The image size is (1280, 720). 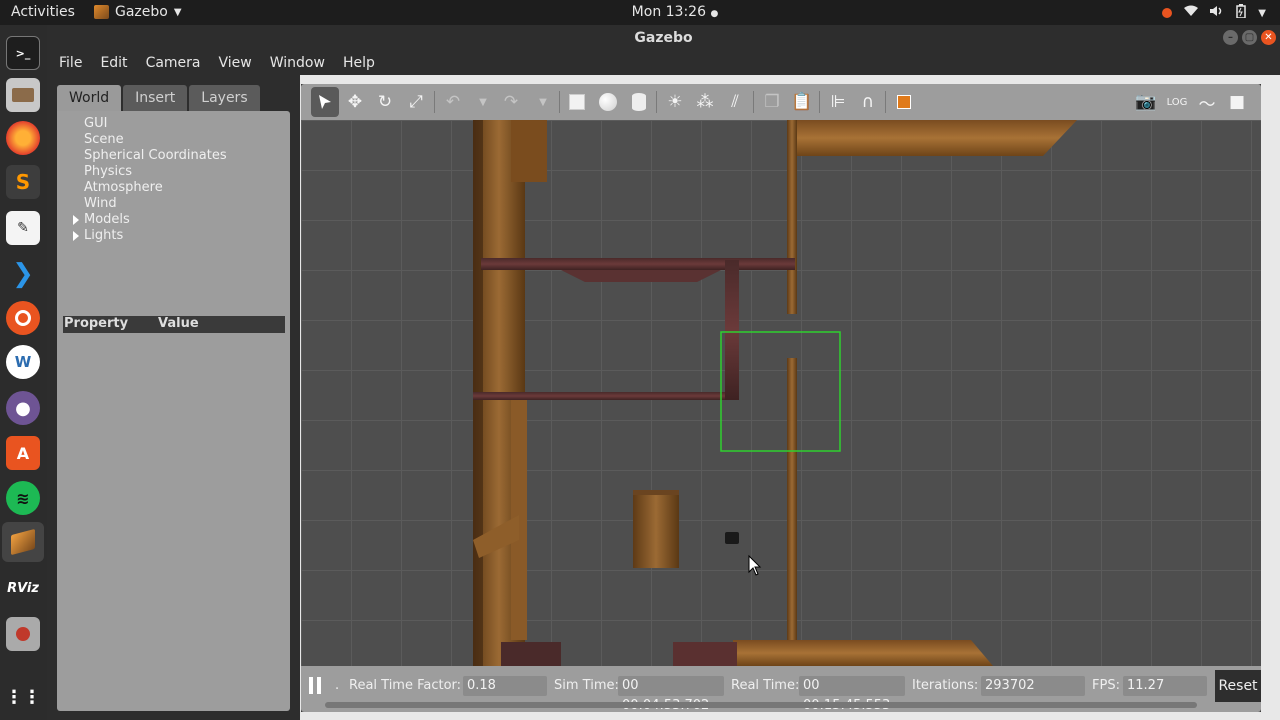 I want to click on align-icon: ⊫, so click(x=838, y=102).